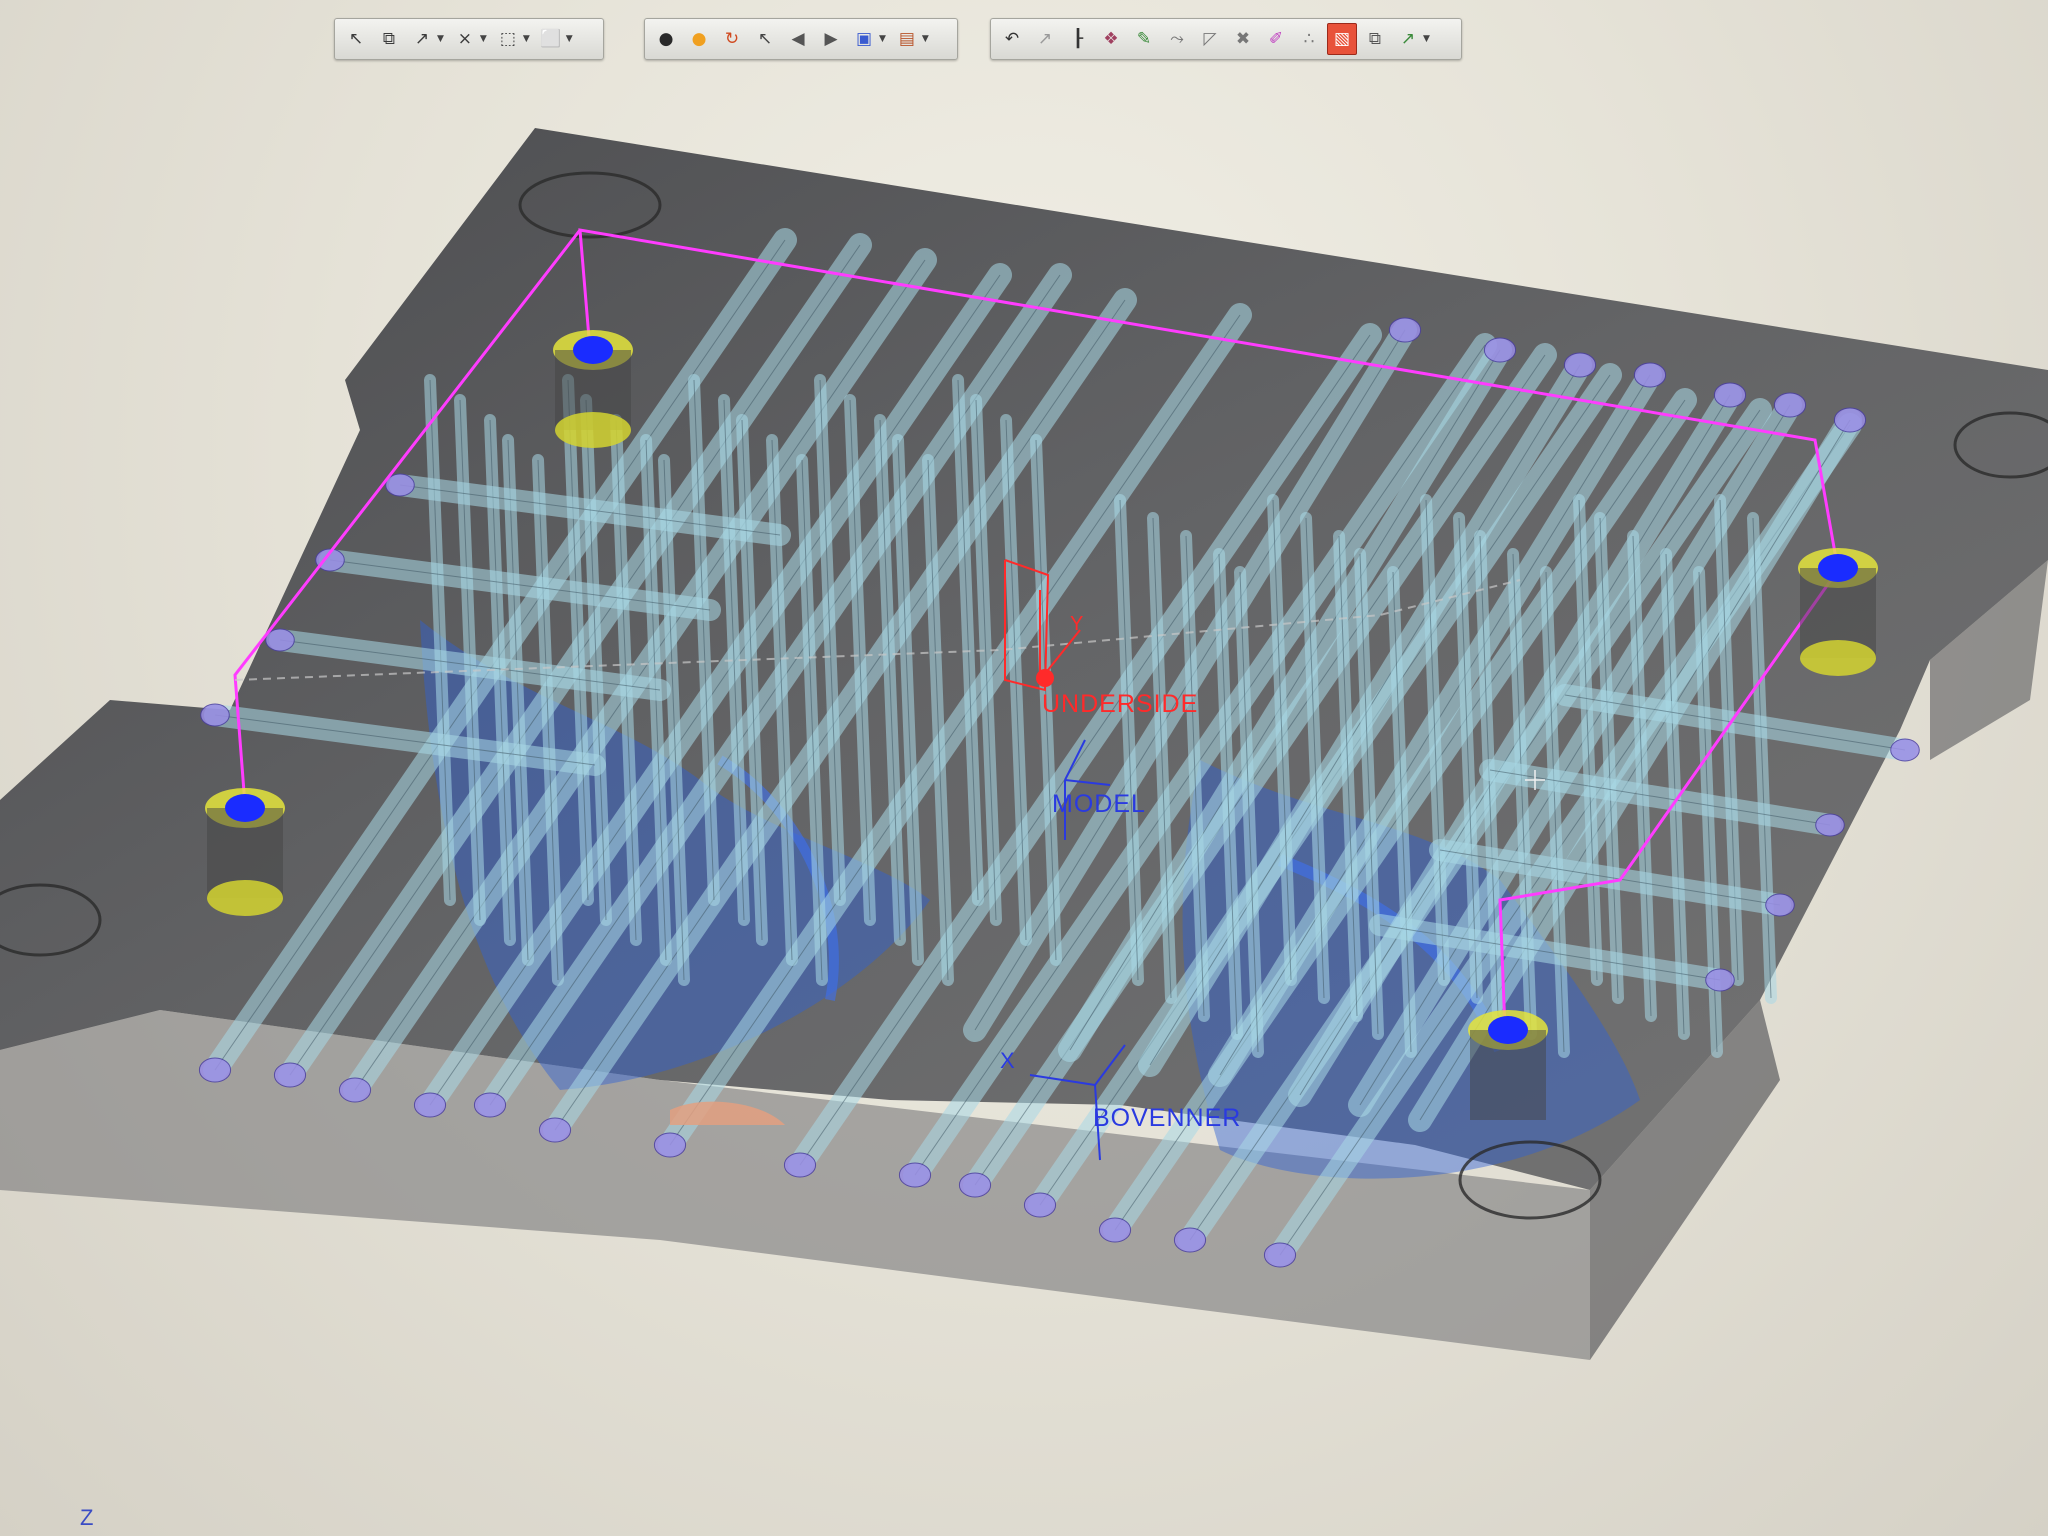  What do you see at coordinates (1099, 804) in the screenshot?
I see `csys-model-label: MODEL` at bounding box center [1099, 804].